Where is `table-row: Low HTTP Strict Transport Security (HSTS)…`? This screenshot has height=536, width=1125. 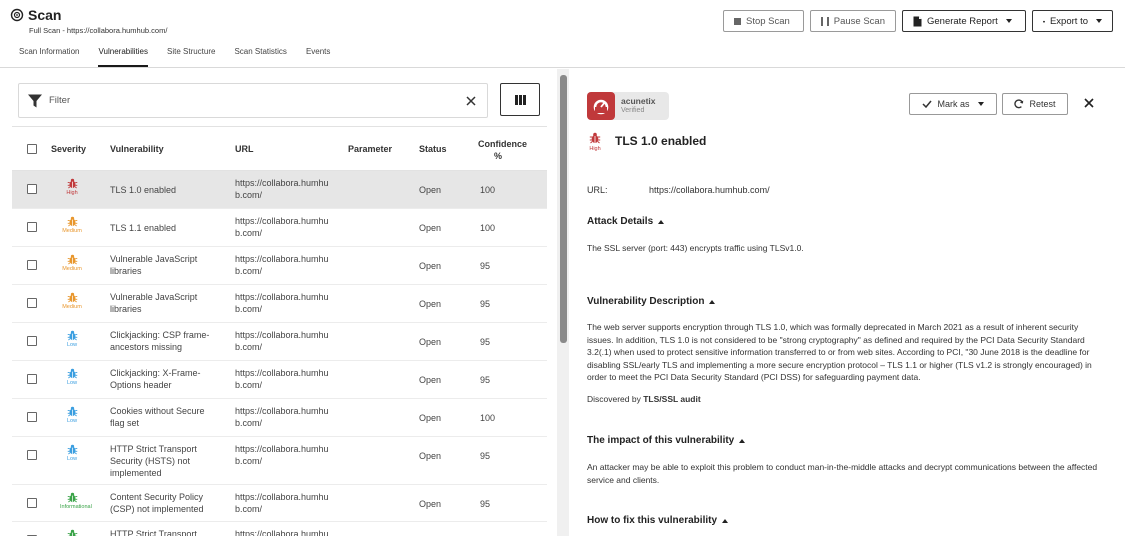 table-row: Low HTTP Strict Transport Security (HSTS)… is located at coordinates (279, 461).